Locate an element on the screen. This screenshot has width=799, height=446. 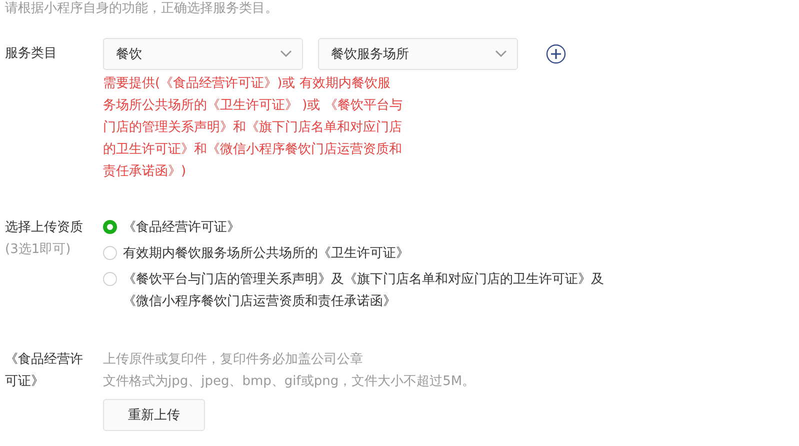
reupload-button: 重新上传 is located at coordinates (154, 415).